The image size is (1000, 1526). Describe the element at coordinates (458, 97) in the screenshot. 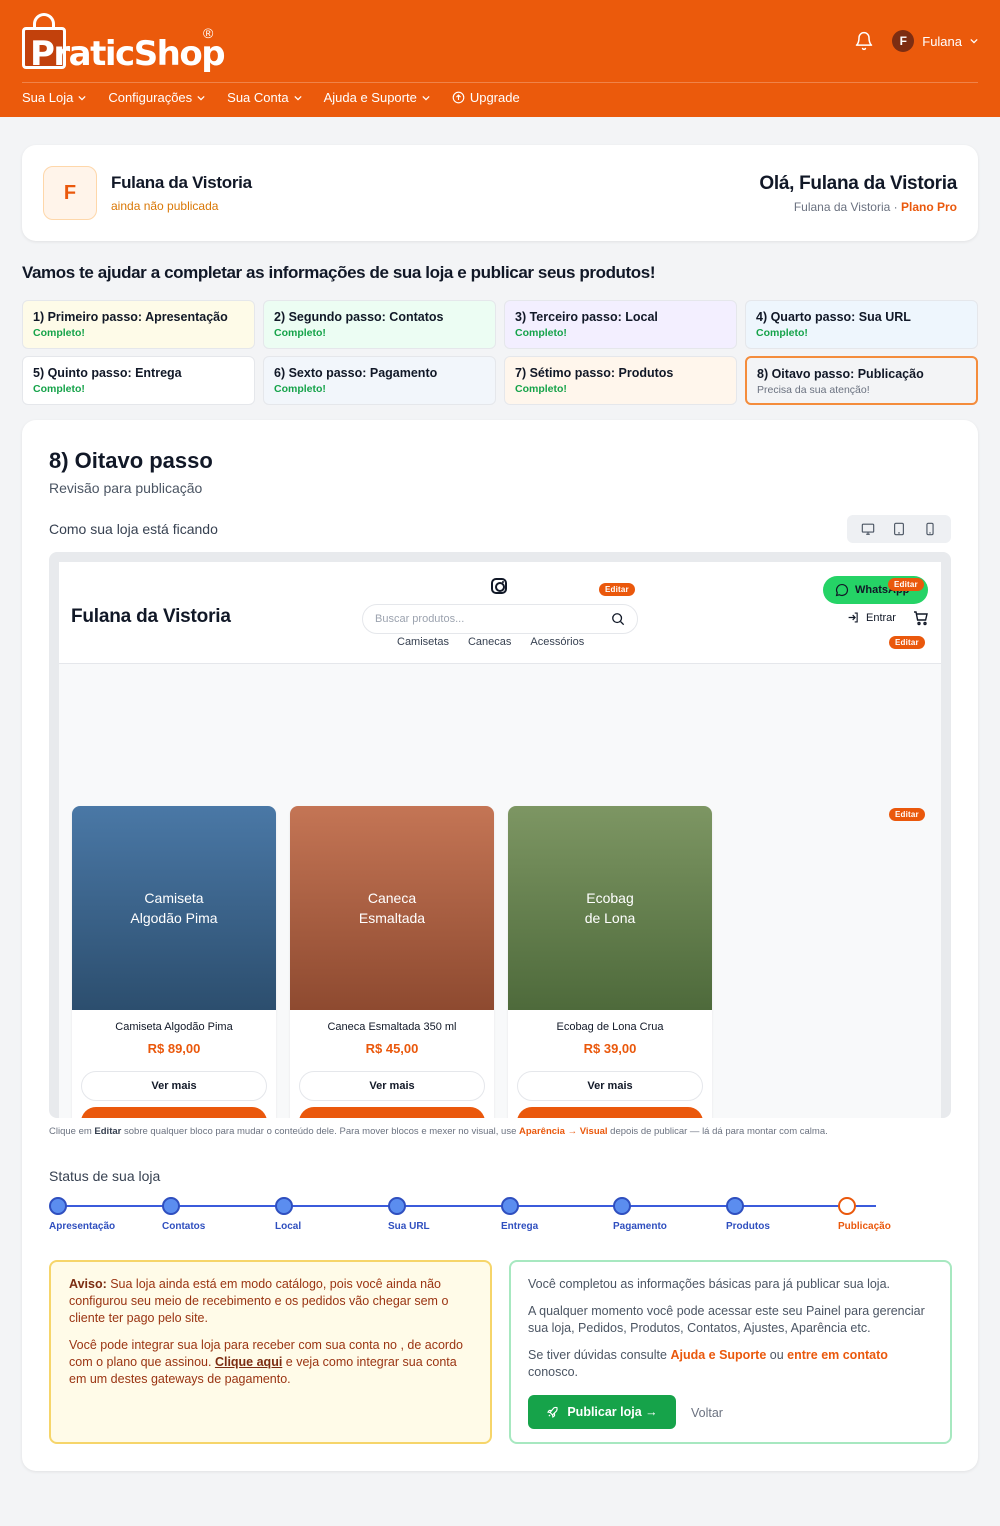

I see `arrow-up-circle-icon` at that location.